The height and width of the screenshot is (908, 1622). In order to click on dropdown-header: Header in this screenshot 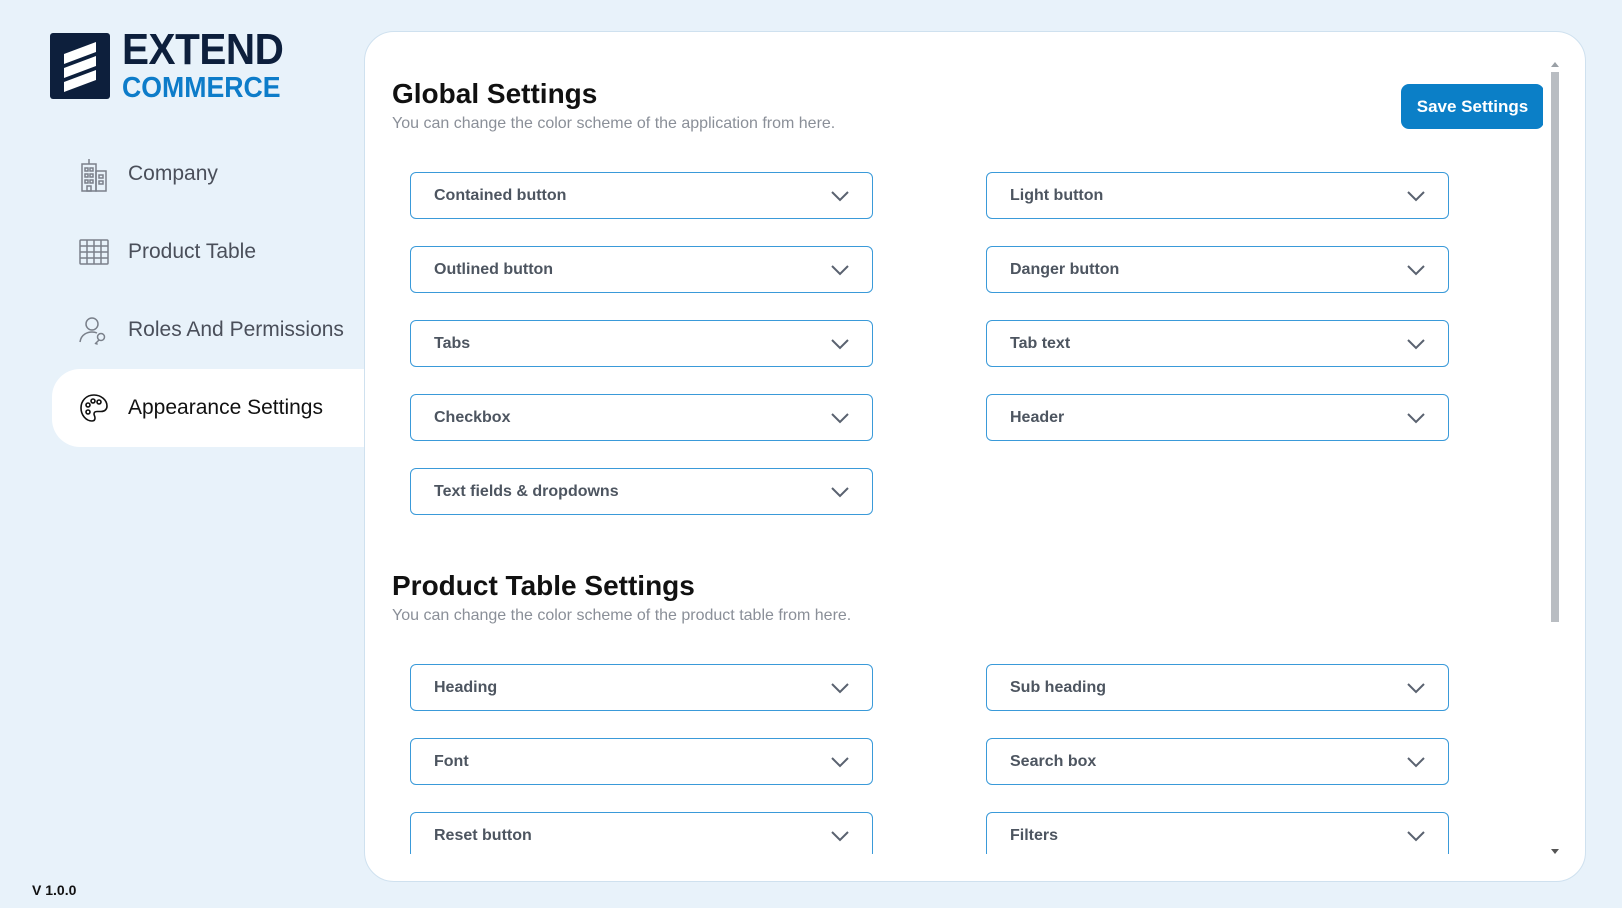, I will do `click(1217, 417)`.